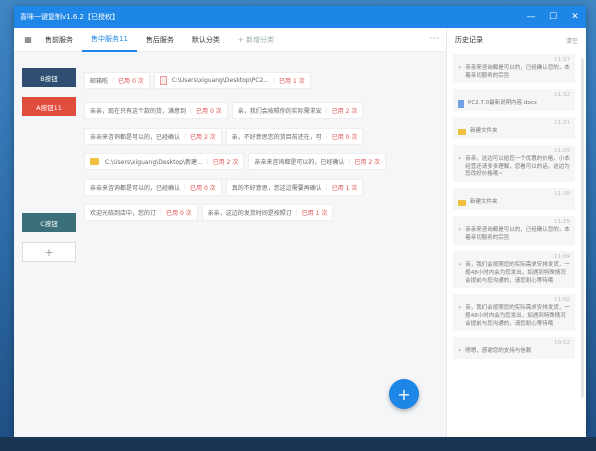 Image resolution: width=596 pixels, height=451 pixels. What do you see at coordinates (206, 40) in the screenshot?
I see `tab-default: 默认分类` at bounding box center [206, 40].